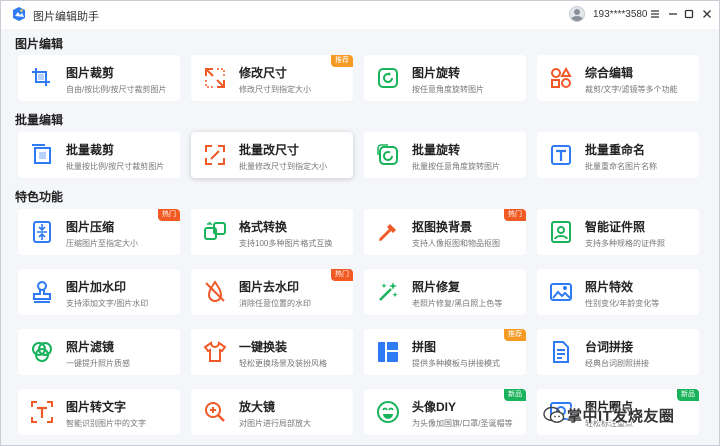 This screenshot has width=720, height=446. Describe the element at coordinates (621, 416) in the screenshot. I see `watermark-text: 掌中IT发烧友圈` at that location.